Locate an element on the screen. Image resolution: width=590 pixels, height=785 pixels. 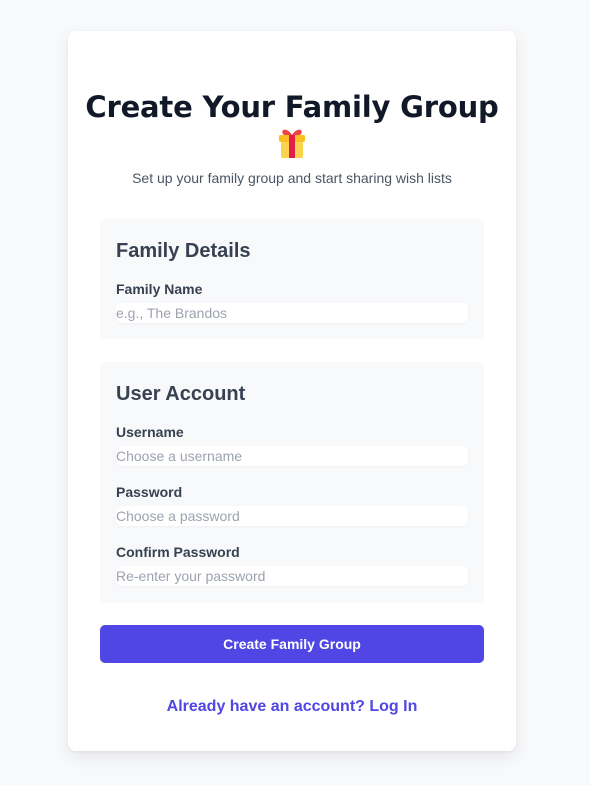
user-account-heading: User Account is located at coordinates (181, 394).